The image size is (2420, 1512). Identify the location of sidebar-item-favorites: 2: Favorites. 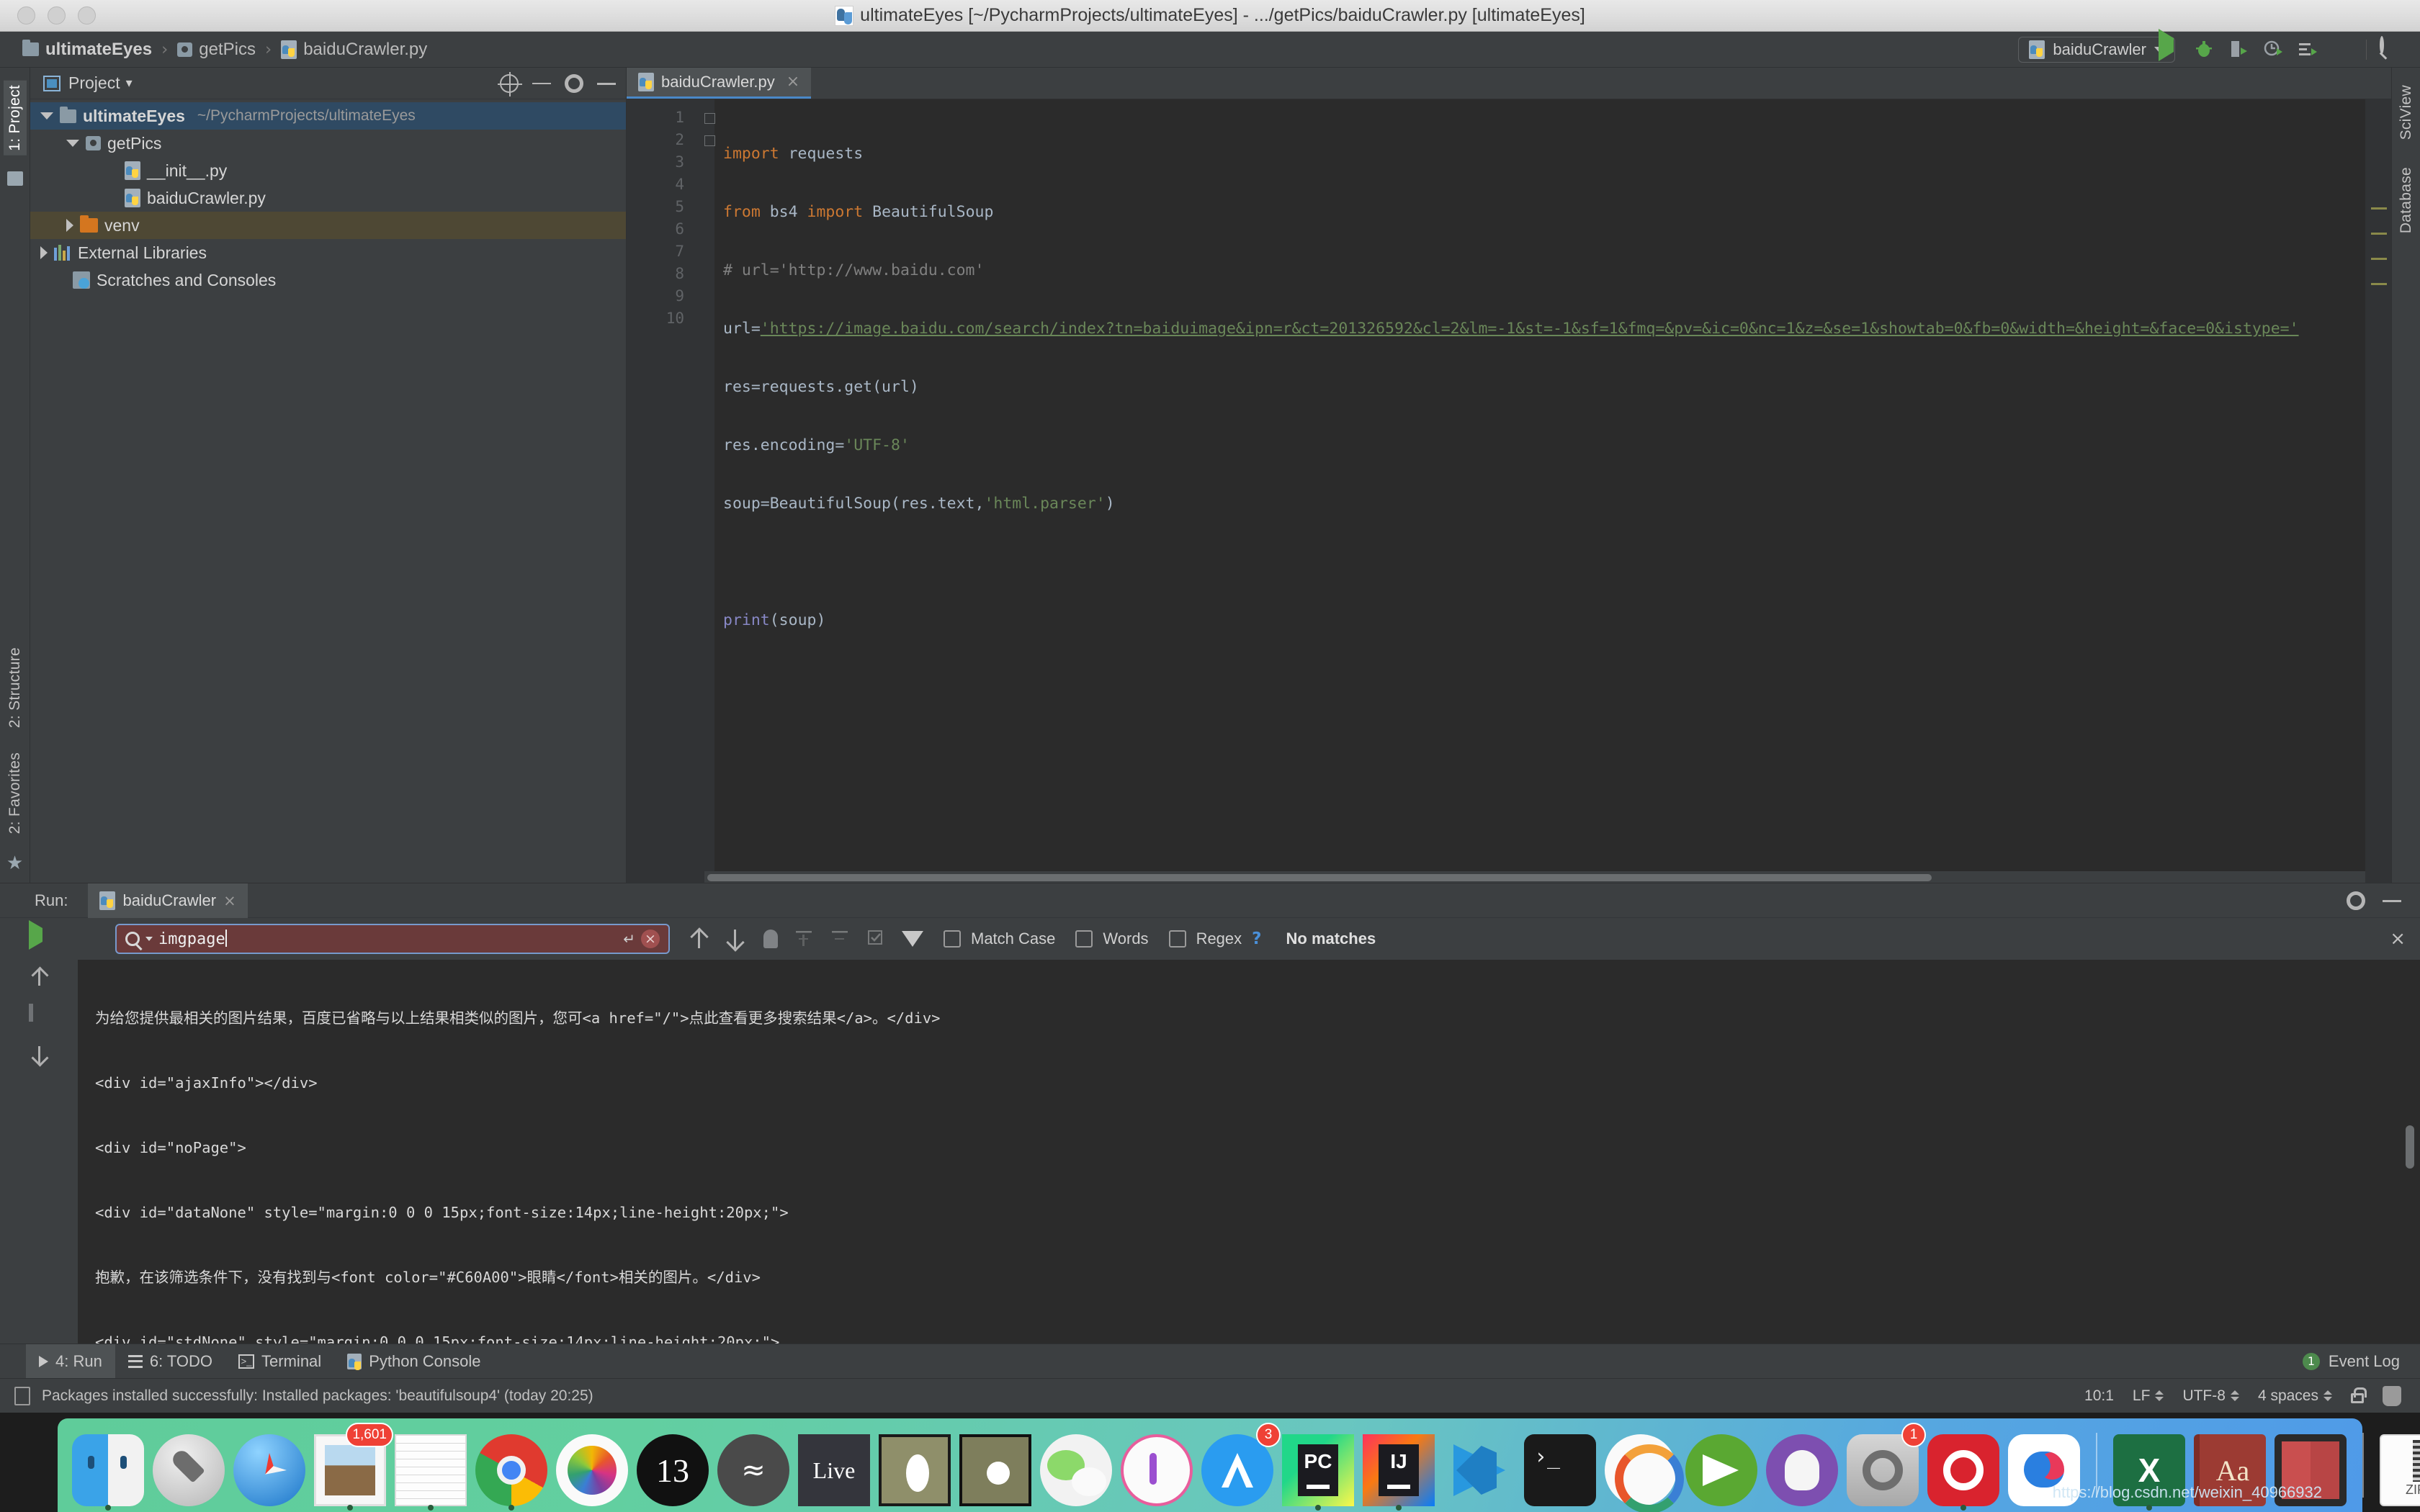
(15, 793).